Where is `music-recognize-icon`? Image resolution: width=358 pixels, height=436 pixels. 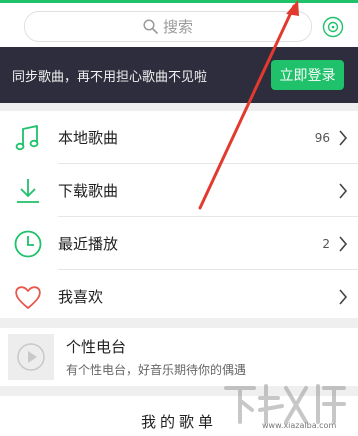
music-recognize-icon is located at coordinates (333, 27).